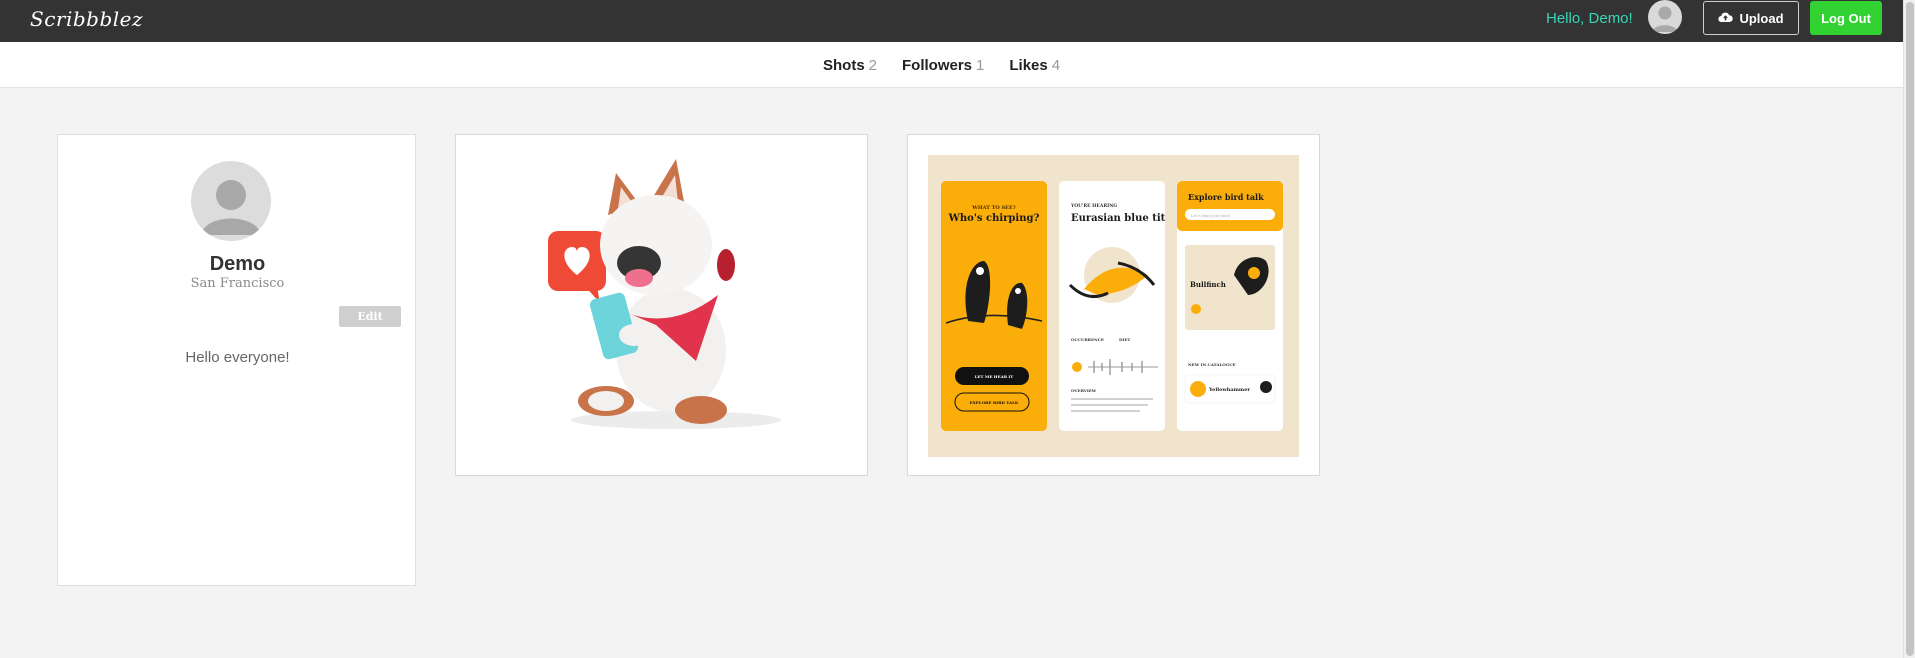  I want to click on screen3-catalog: NEW IN CATALOGUE, so click(1212, 364).